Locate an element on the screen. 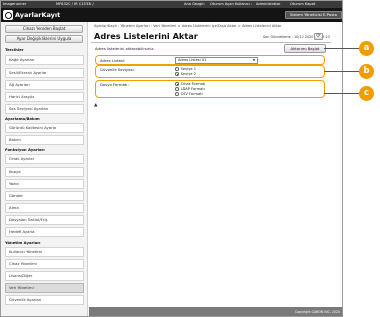 The image size is (380, 317). chevron-down-icon: ▼ is located at coordinates (253, 60).